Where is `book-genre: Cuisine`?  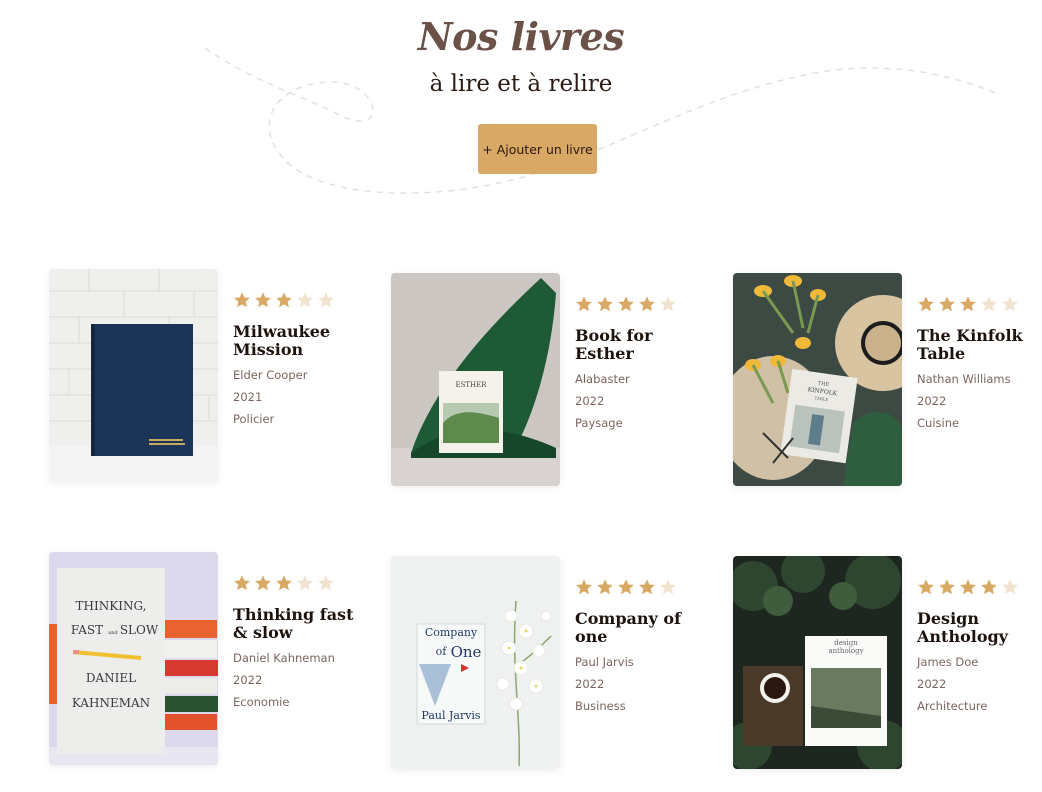
book-genre: Cuisine is located at coordinates (938, 423).